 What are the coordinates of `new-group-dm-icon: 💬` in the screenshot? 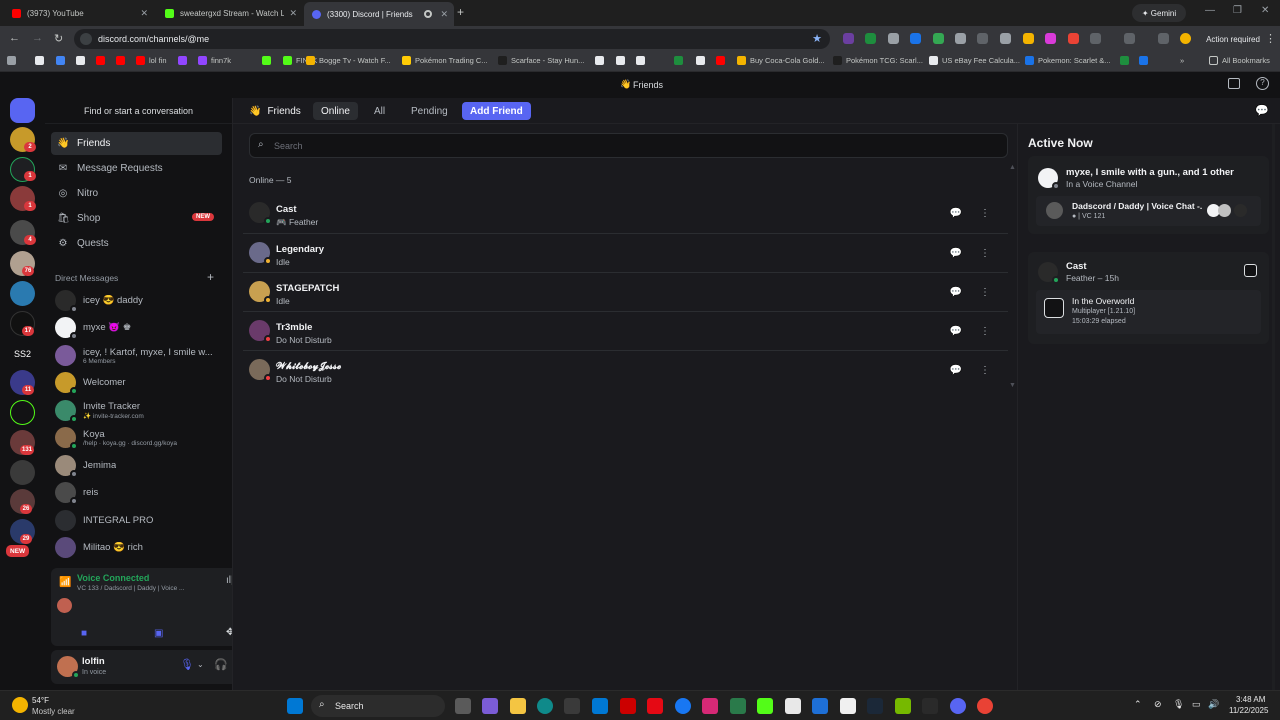 It's located at (1262, 110).